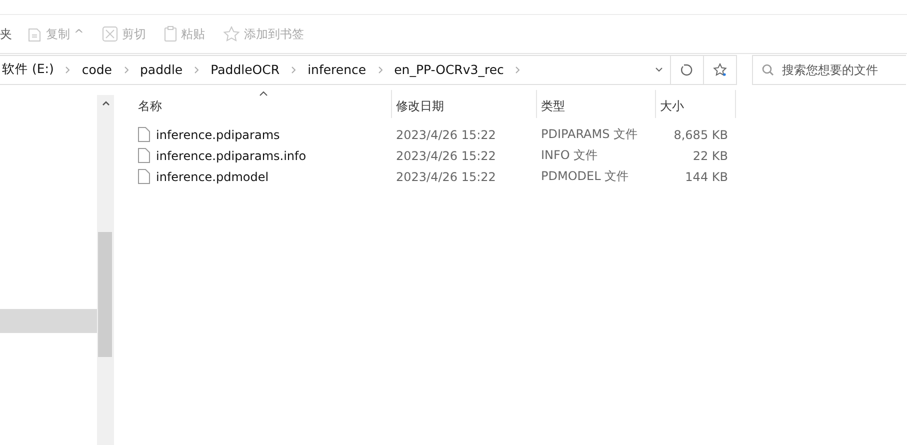 The width and height of the screenshot is (907, 445). I want to click on file-name: inference.pdiparams, so click(218, 135).